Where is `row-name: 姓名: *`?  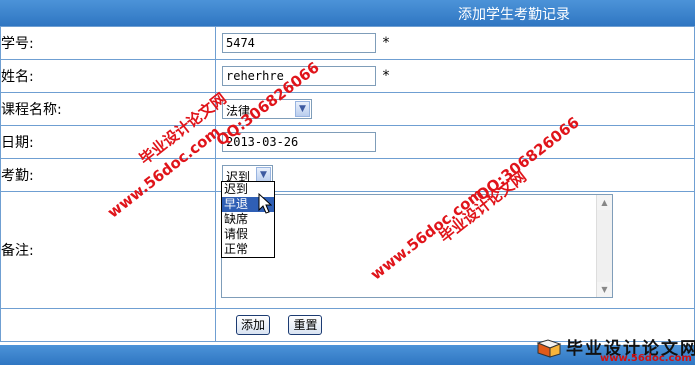
row-name: 姓名: * is located at coordinates (347, 76).